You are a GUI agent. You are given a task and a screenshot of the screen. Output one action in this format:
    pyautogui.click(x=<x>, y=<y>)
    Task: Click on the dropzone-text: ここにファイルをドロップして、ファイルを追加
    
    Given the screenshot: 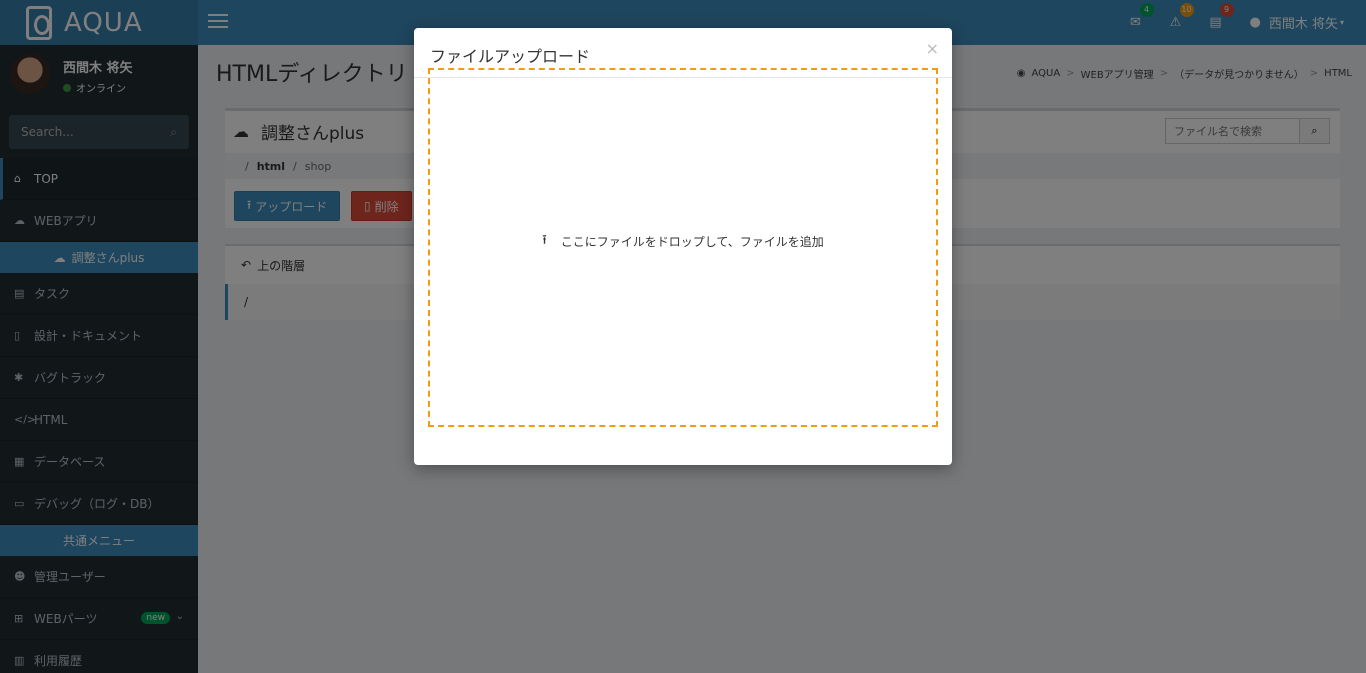 What is the action you would take?
    pyautogui.click(x=692, y=242)
    